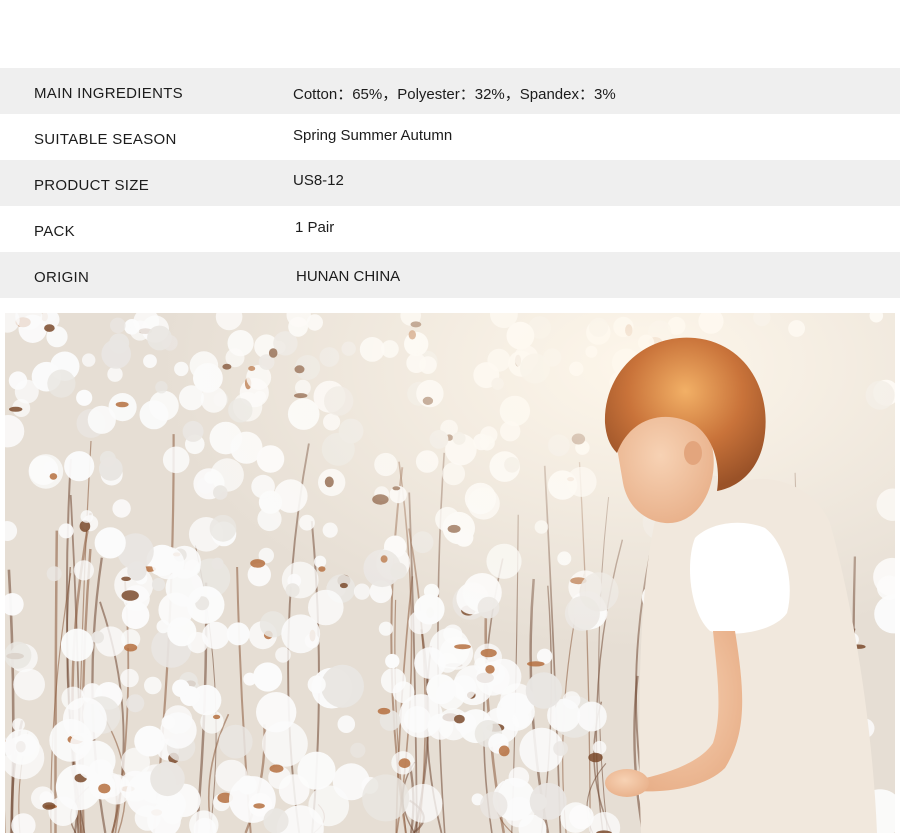  What do you see at coordinates (315, 227) in the screenshot?
I see `spec-value: 1 Pair` at bounding box center [315, 227].